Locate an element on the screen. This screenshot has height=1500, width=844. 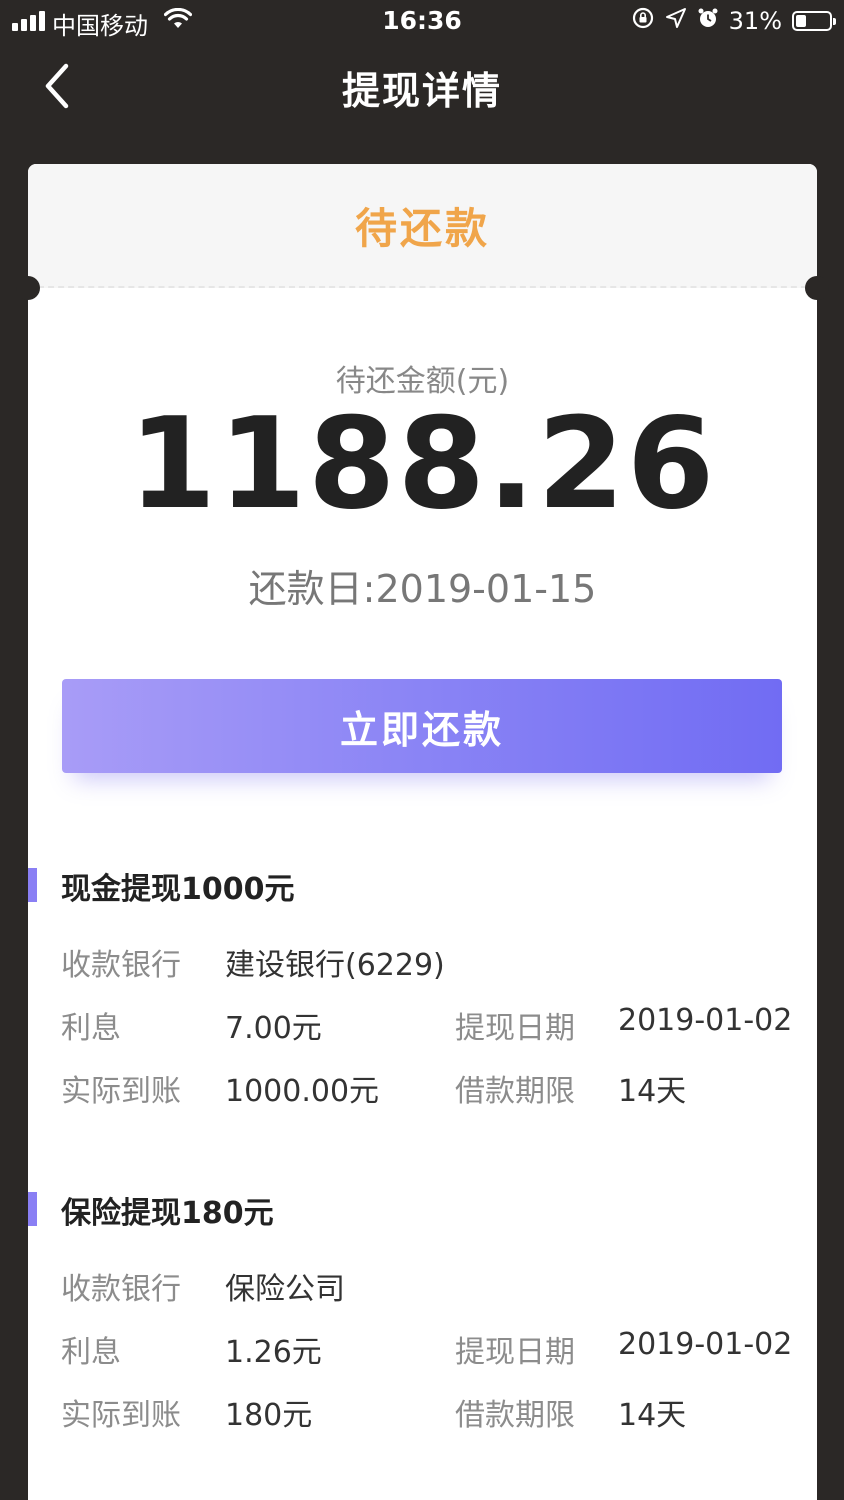
section-title-text: 保险提现180元 is located at coordinates (167, 1213).